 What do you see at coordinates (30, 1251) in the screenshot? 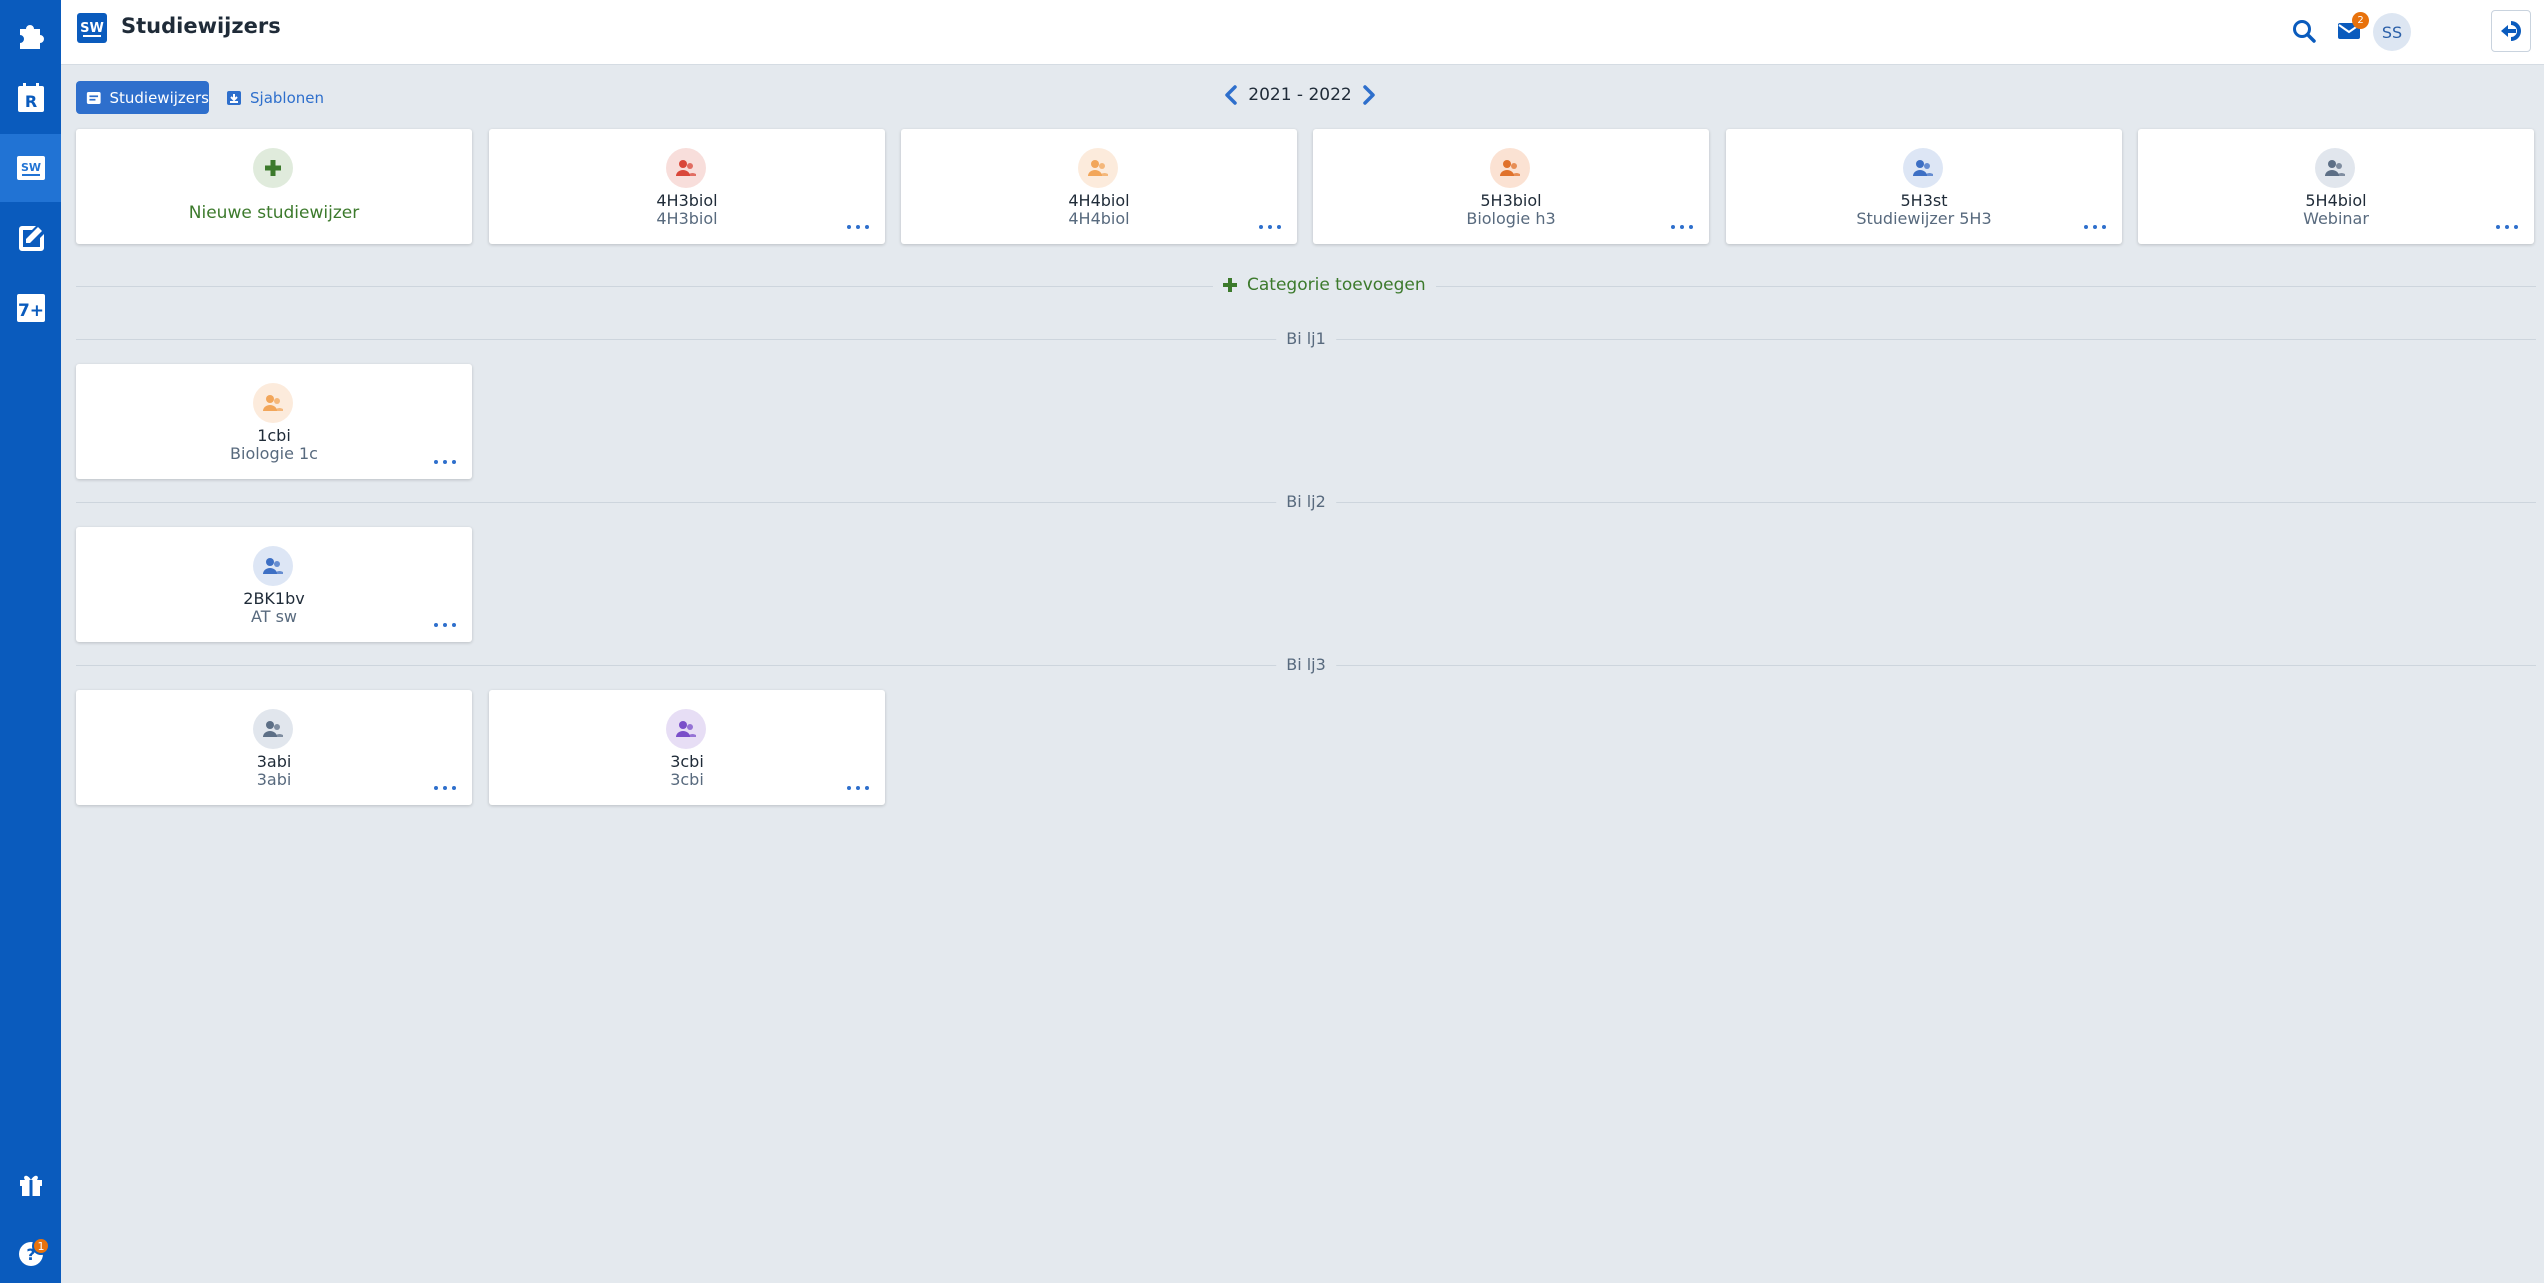
I see `help-icon: ?` at bounding box center [30, 1251].